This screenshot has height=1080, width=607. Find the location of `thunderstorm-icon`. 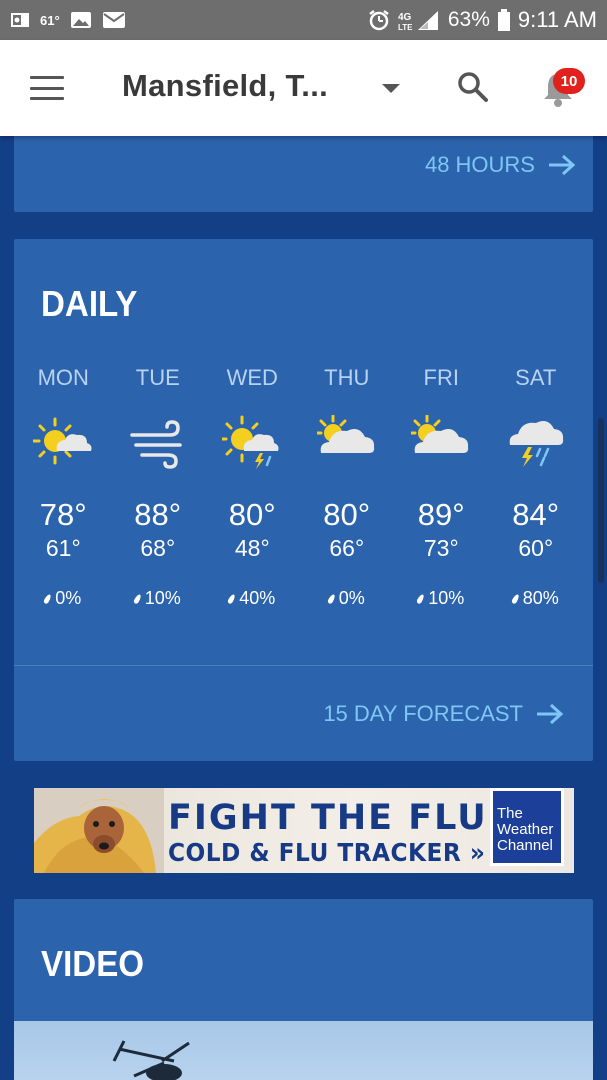

thunderstorm-icon is located at coordinates (536, 444).